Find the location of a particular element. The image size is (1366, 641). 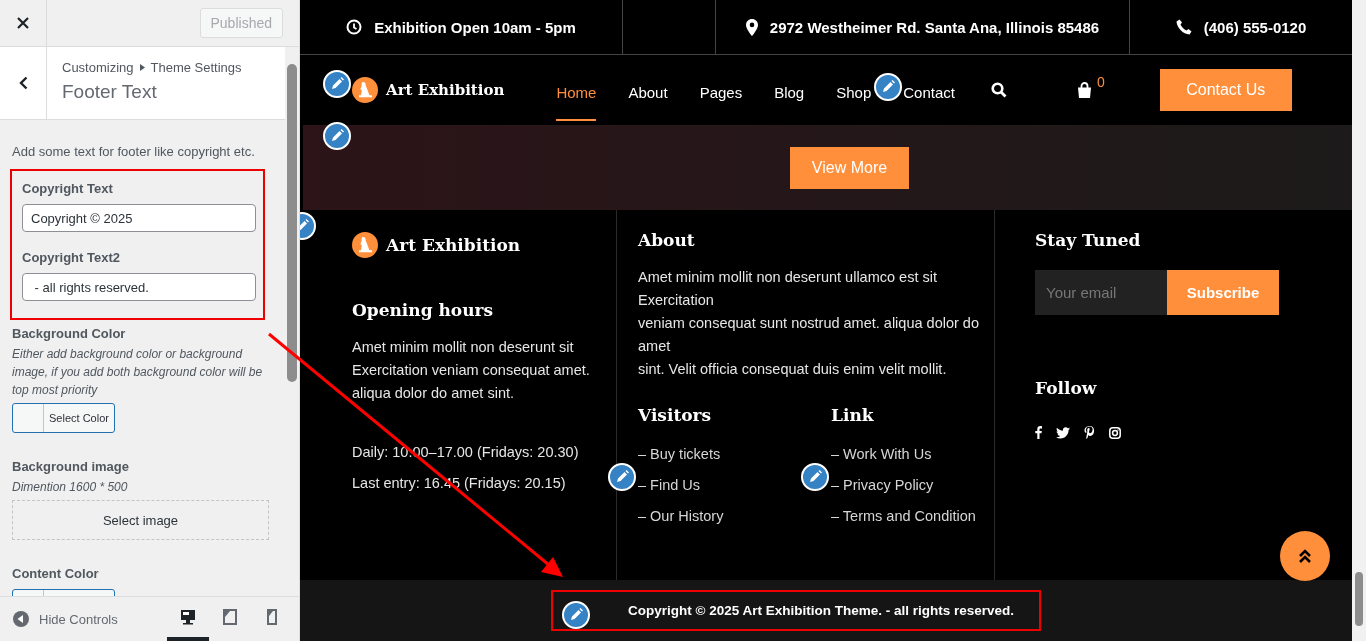

select-color-button: Select Color is located at coordinates (63, 418).